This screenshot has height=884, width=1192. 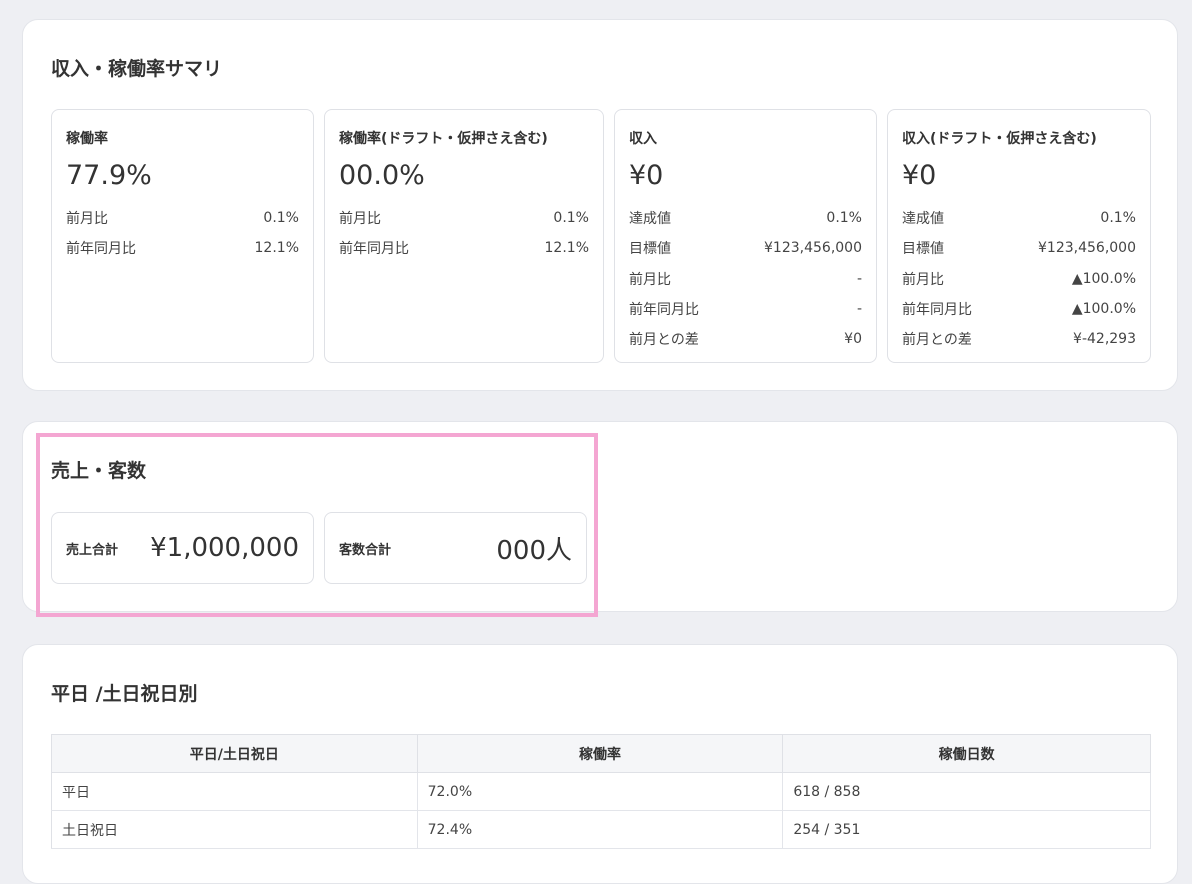 I want to click on stat-row: 前月比 ▲100.0%, so click(x=1019, y=279).